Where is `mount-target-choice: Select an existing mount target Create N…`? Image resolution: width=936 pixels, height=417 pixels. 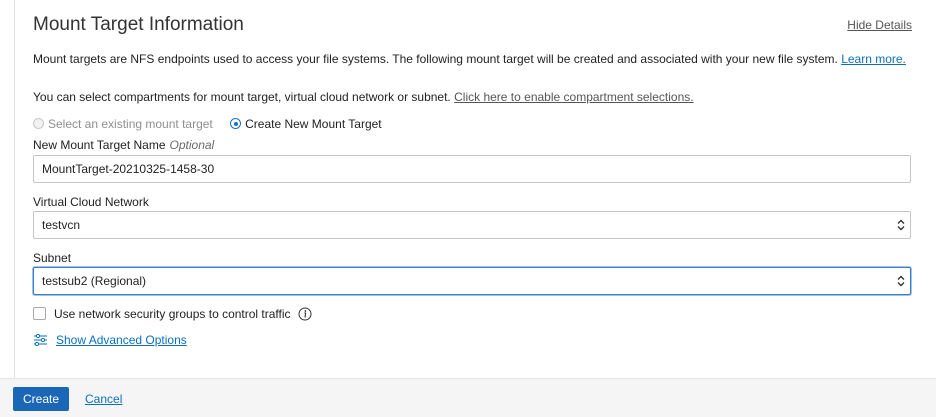 mount-target-choice: Select an existing mount target Create N… is located at coordinates (207, 123).